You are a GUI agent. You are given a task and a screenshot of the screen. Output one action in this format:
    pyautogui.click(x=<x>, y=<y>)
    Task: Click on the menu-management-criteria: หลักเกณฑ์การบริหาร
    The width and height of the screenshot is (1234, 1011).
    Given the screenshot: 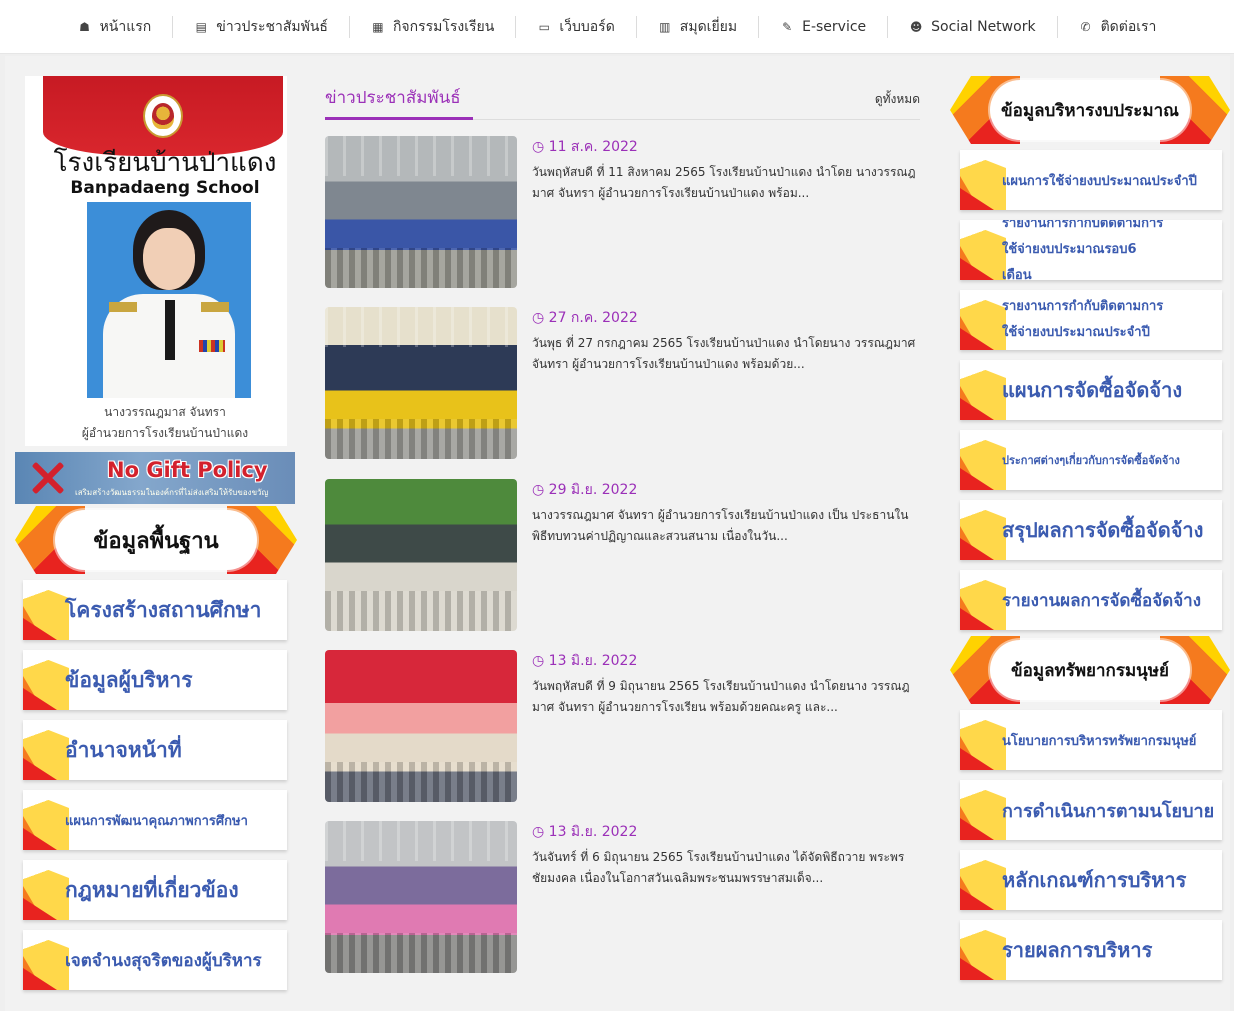 What is the action you would take?
    pyautogui.click(x=1091, y=880)
    